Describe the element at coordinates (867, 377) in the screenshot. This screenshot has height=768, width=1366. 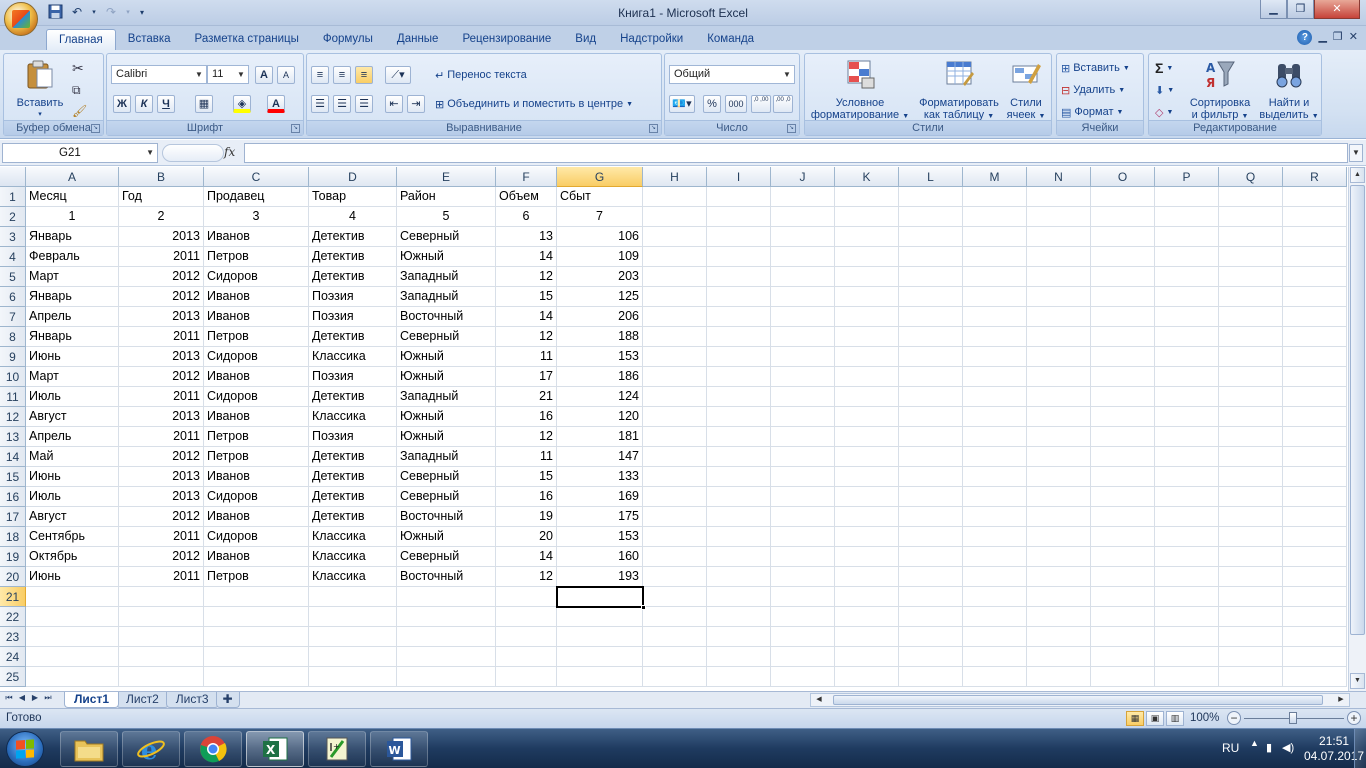
I see `cell-k10` at that location.